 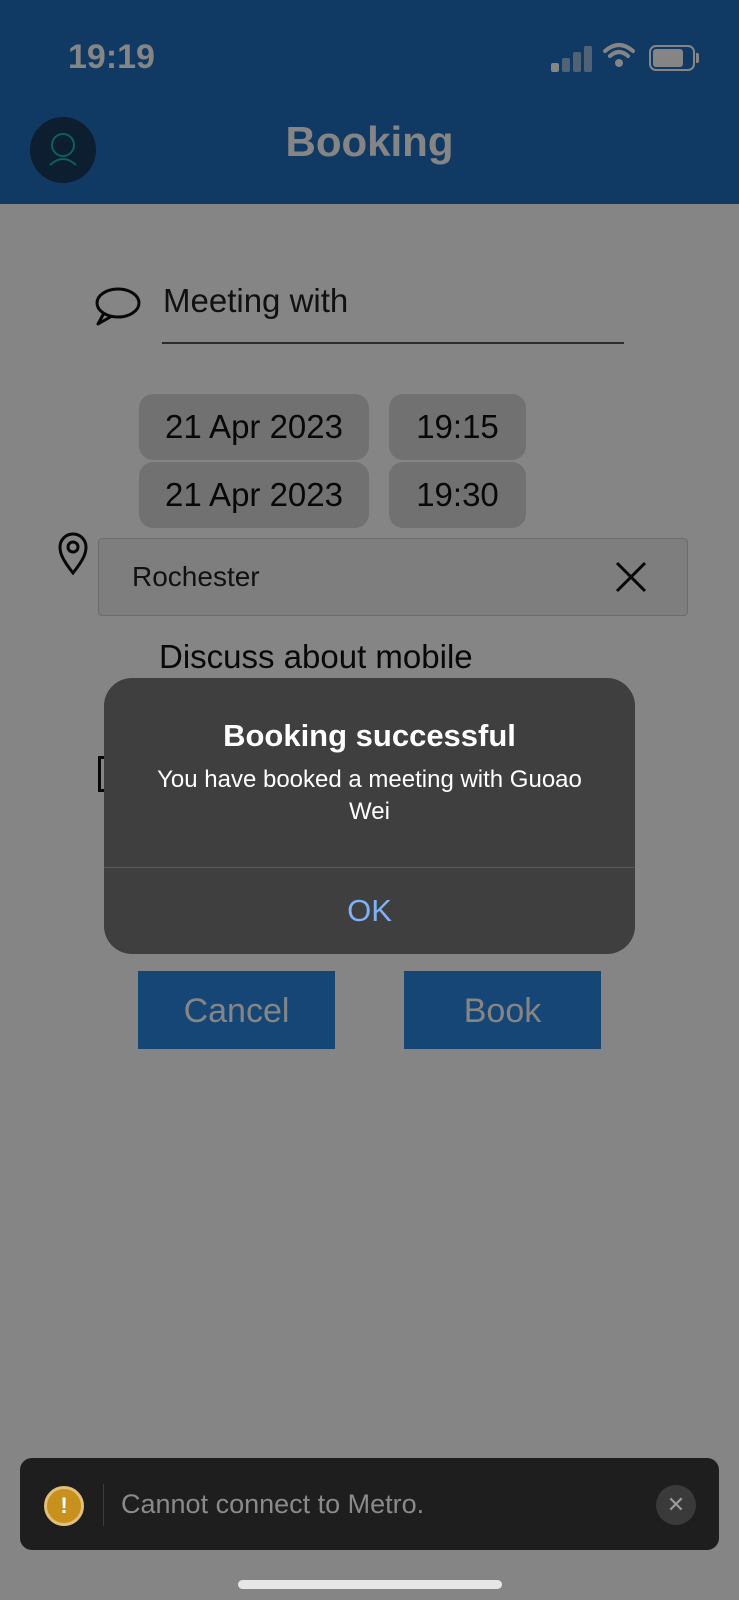 I want to click on close-icon: ✕, so click(x=676, y=1505).